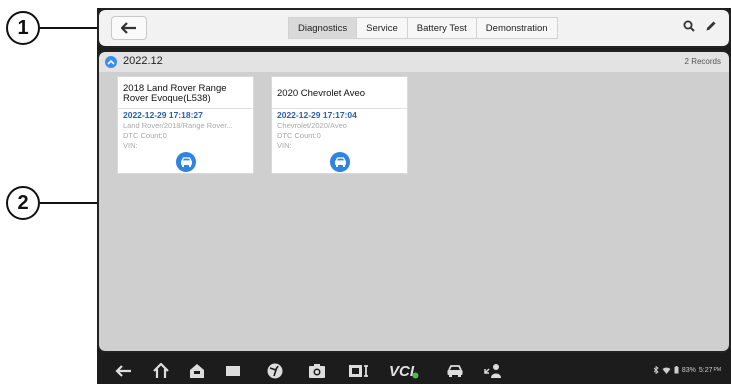 The image size is (731, 384). I want to click on card-timestamp: 2022-12-29 17:18:27, so click(163, 115).